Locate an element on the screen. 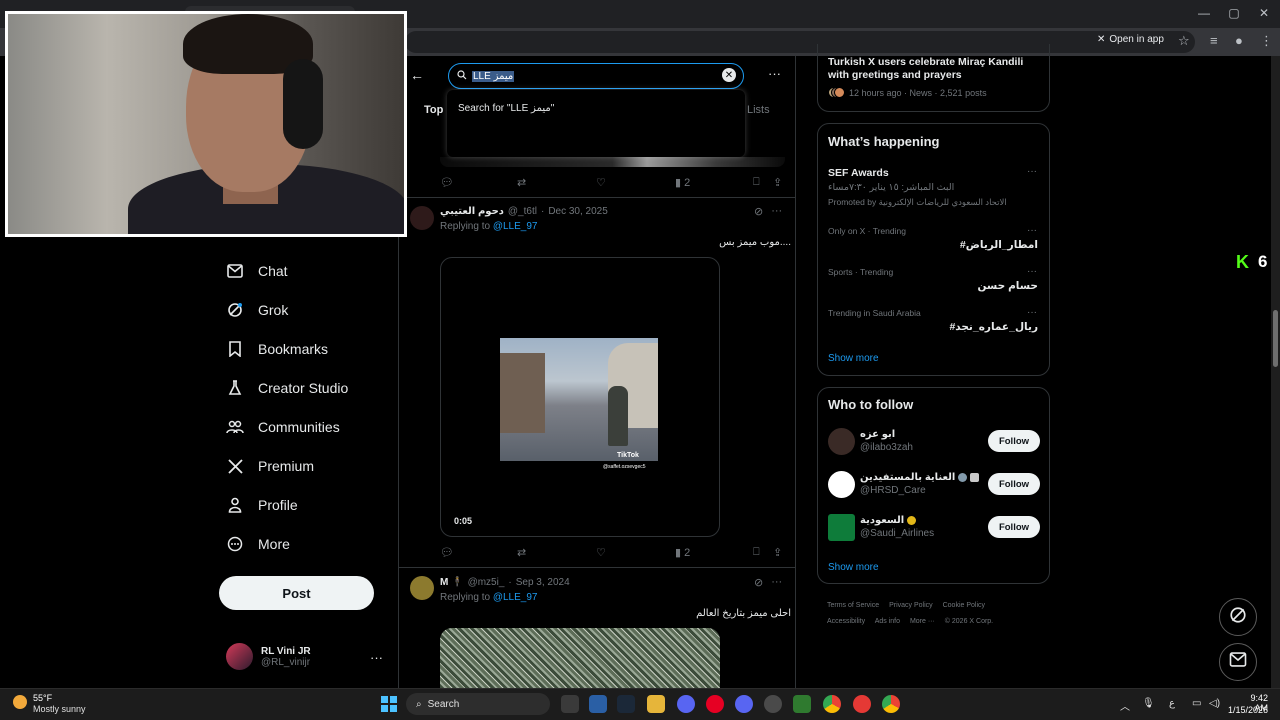  search-input: LLE ميمز is located at coordinates (596, 76).